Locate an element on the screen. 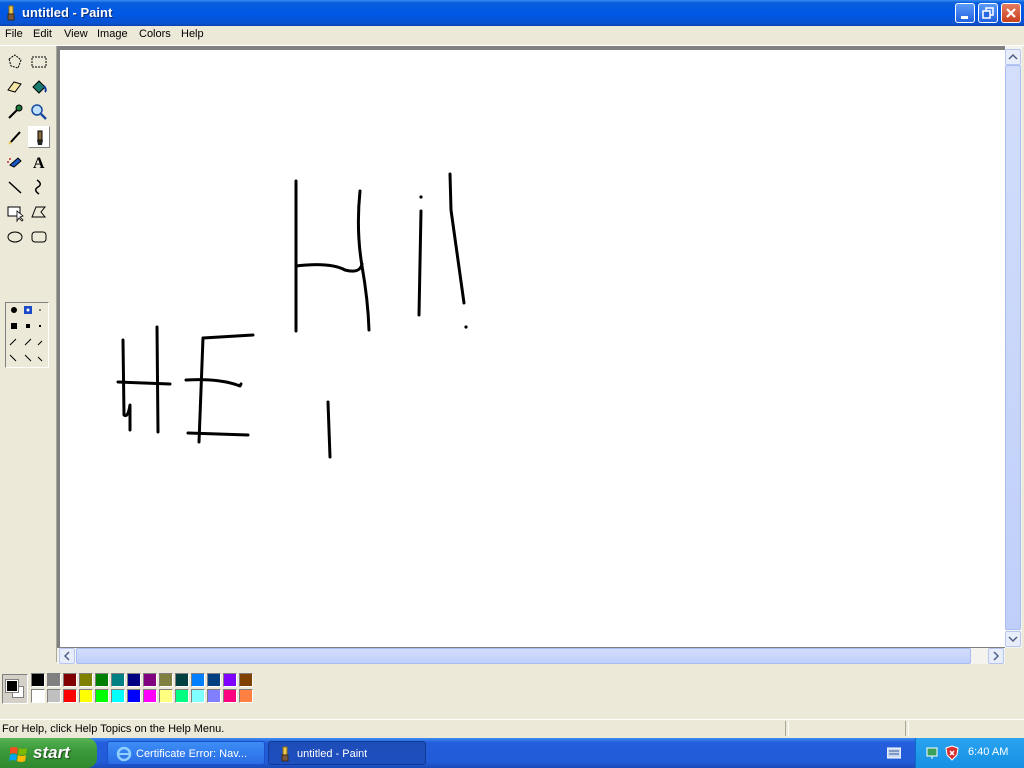 The height and width of the screenshot is (768, 1024). eyedropper-icon is located at coordinates (15, 111).